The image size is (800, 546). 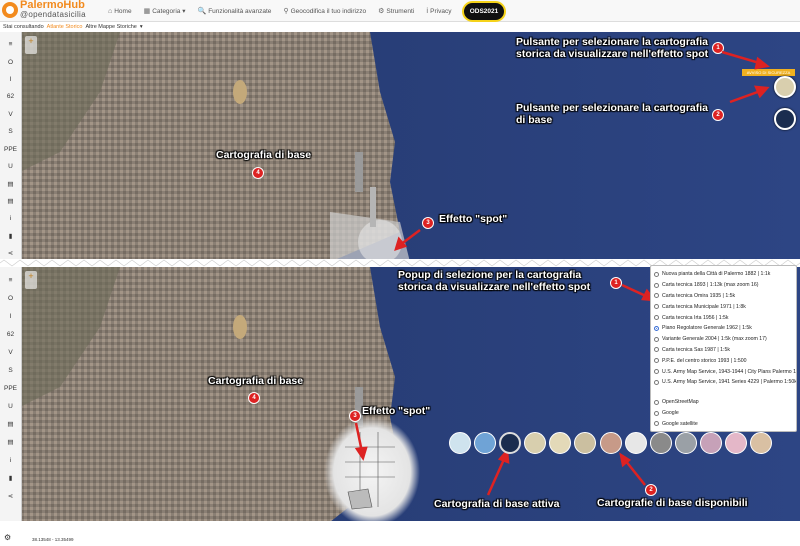 I want to click on nav-item: ⚲ Geocodifica il tuo indirizzo, so click(x=325, y=11).